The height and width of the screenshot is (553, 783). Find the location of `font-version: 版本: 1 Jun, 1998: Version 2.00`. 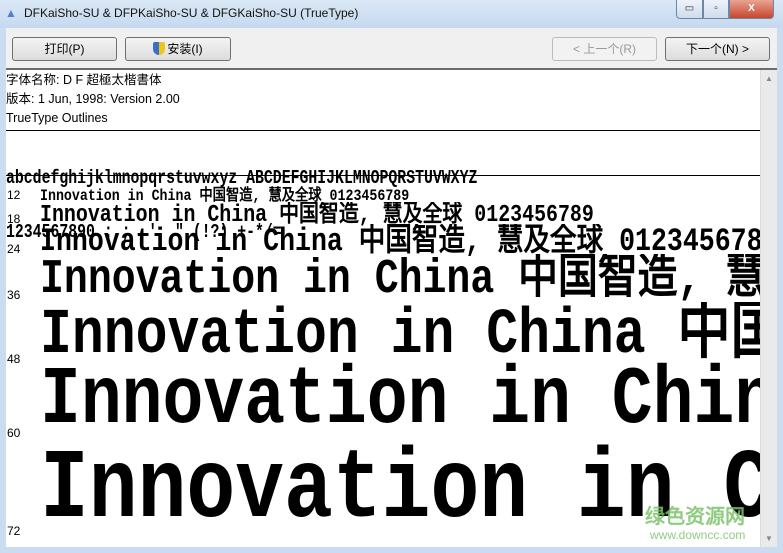

font-version: 版本: 1 Jun, 1998: Version 2.00 is located at coordinates (93, 99).